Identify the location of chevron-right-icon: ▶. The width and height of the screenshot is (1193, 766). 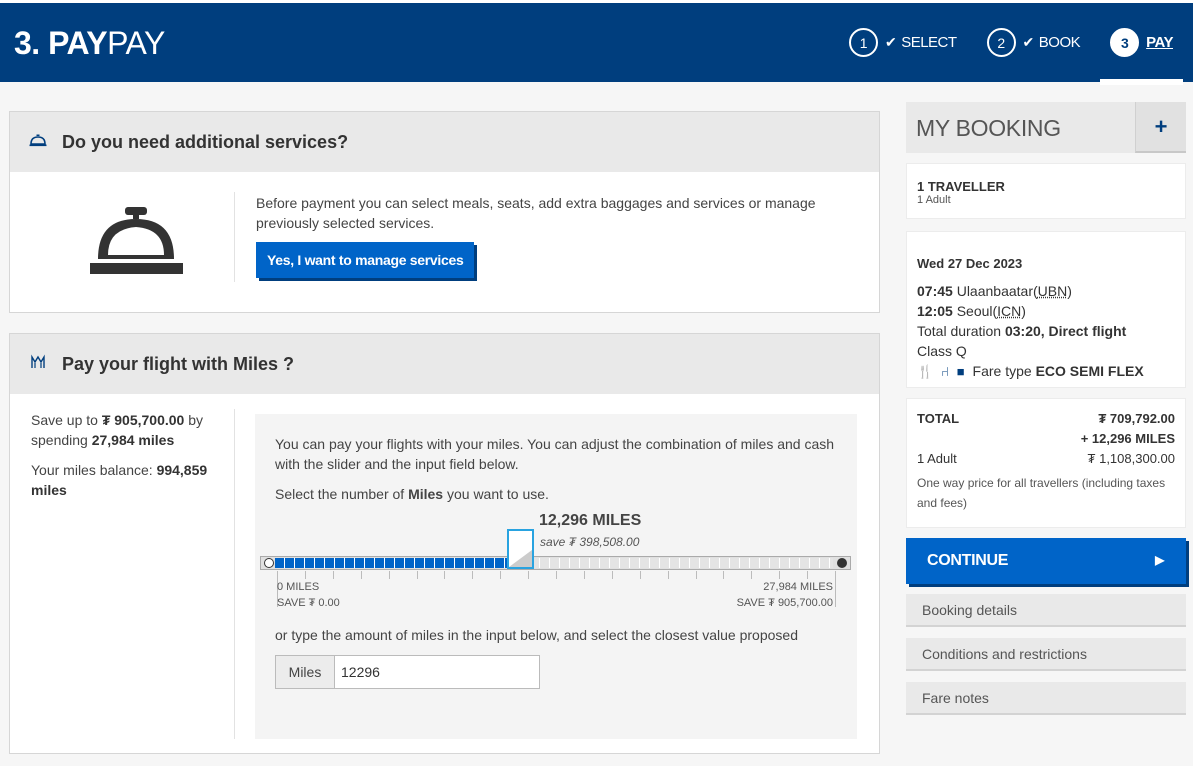
(1159, 560).